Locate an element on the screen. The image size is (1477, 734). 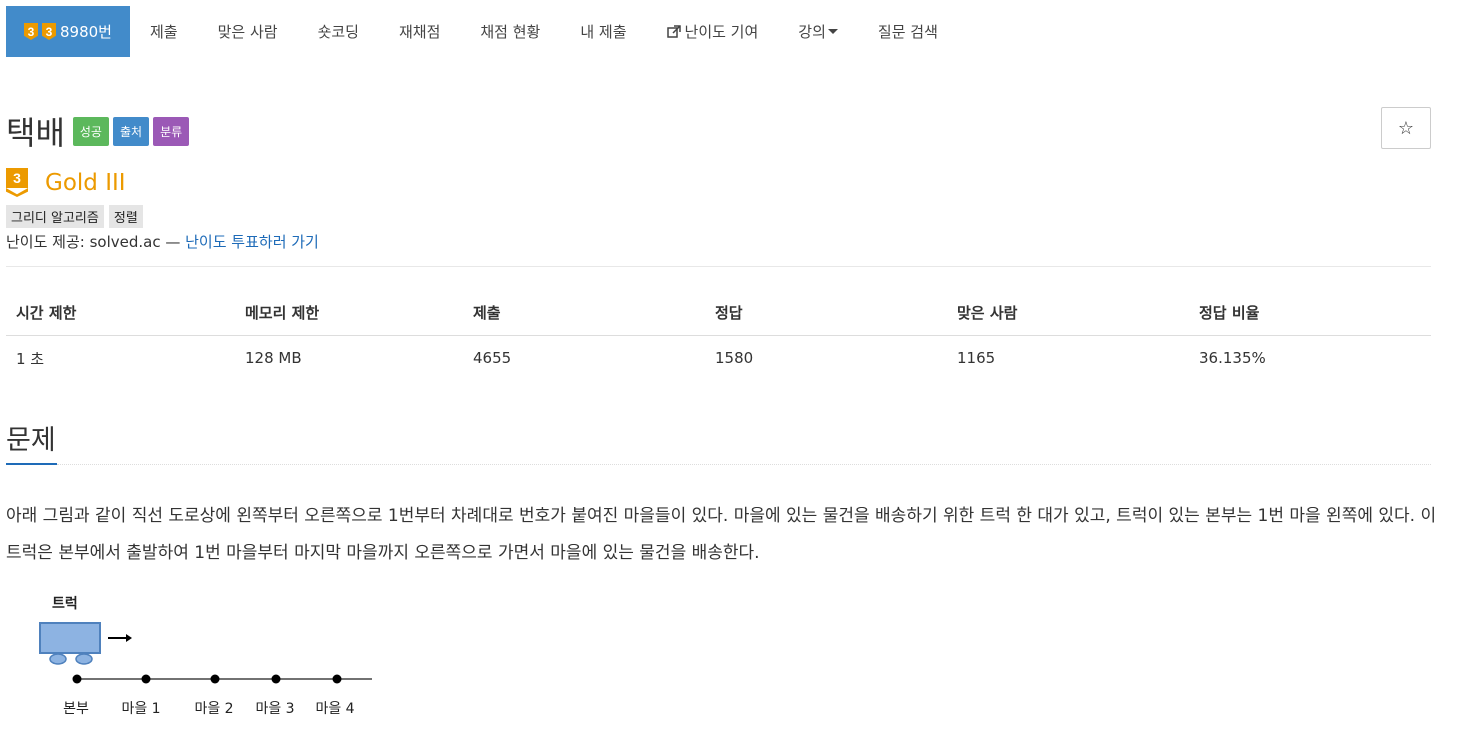
caret-down-icon is located at coordinates (832, 31).